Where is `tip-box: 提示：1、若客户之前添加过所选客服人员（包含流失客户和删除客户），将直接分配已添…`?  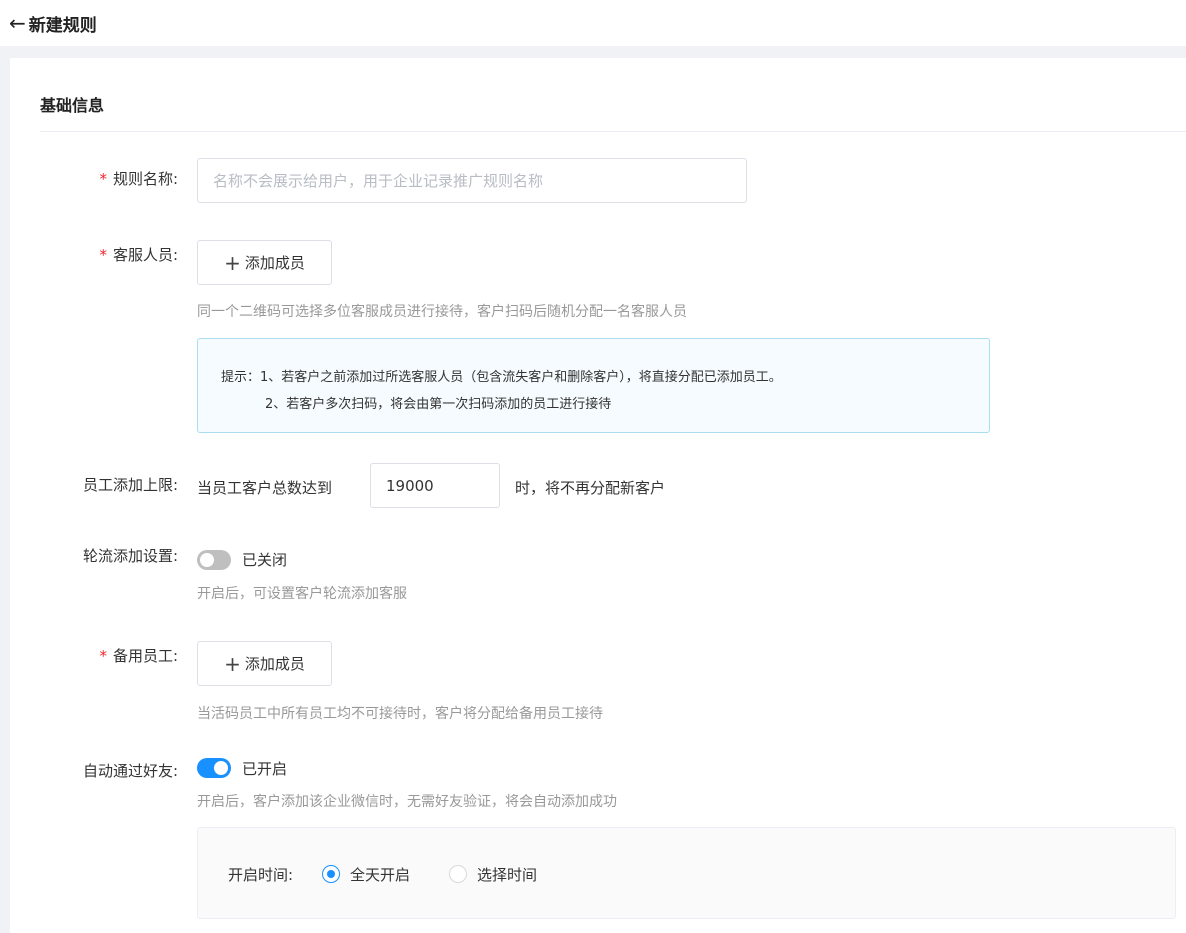
tip-box: 提示：1、若客户之前添加过所选客服人员（包含流失客户和删除客户），将直接分配已添… is located at coordinates (593, 385).